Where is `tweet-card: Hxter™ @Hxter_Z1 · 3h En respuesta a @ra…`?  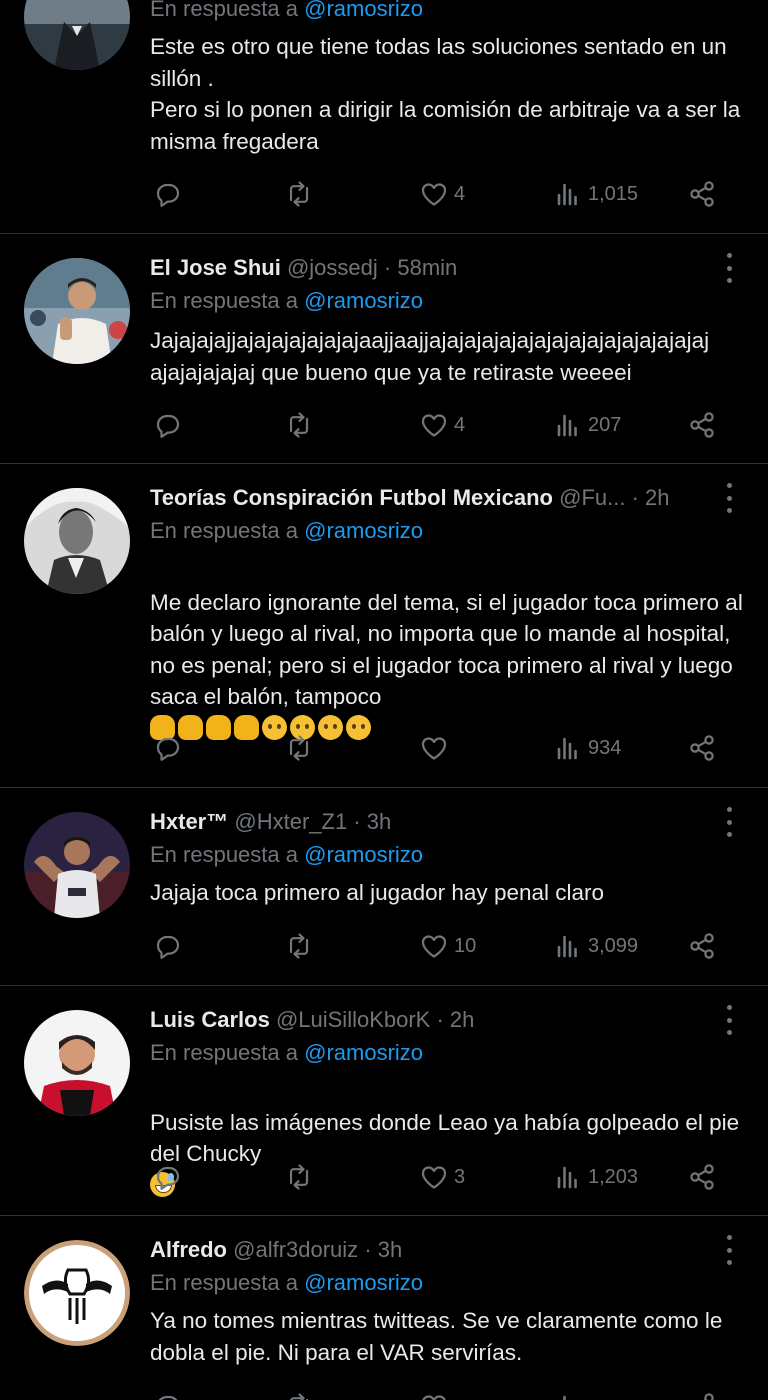
tweet-card: Hxter™ @Hxter_Z1 · 3h En respuesta a @ra… is located at coordinates (384, 886).